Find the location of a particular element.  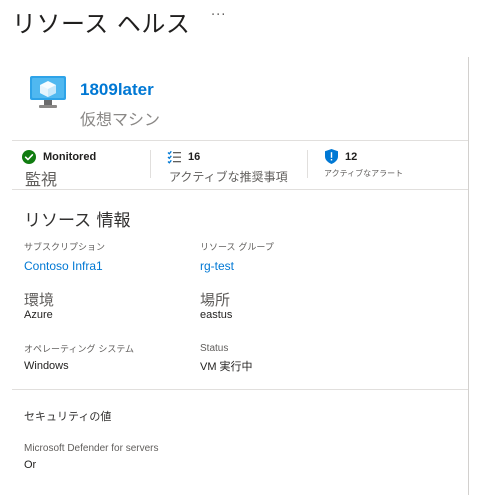

virtual-machine-icon is located at coordinates (48, 92).